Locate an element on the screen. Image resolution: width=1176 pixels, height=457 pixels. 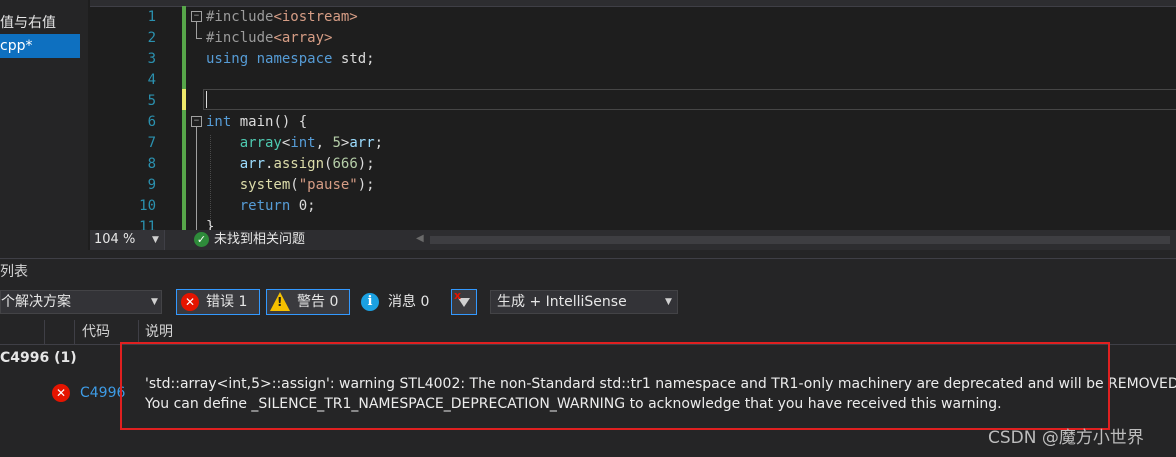
panel-title: 列表 is located at coordinates (14, 272).